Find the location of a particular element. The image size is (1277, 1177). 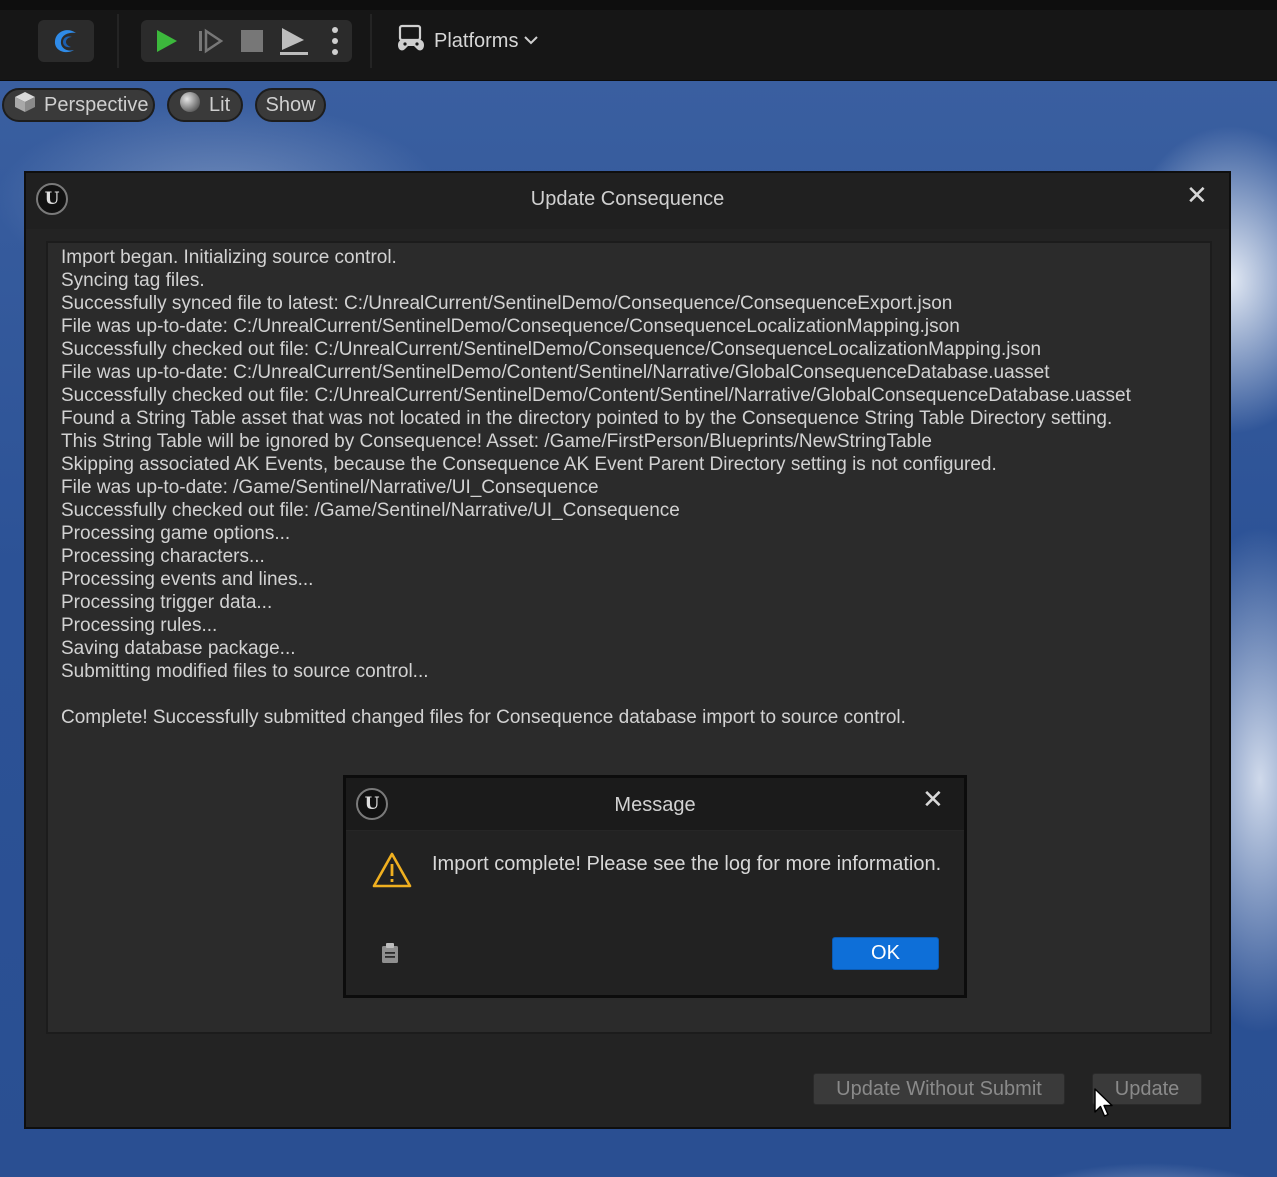

show-button: Show is located at coordinates (290, 105).